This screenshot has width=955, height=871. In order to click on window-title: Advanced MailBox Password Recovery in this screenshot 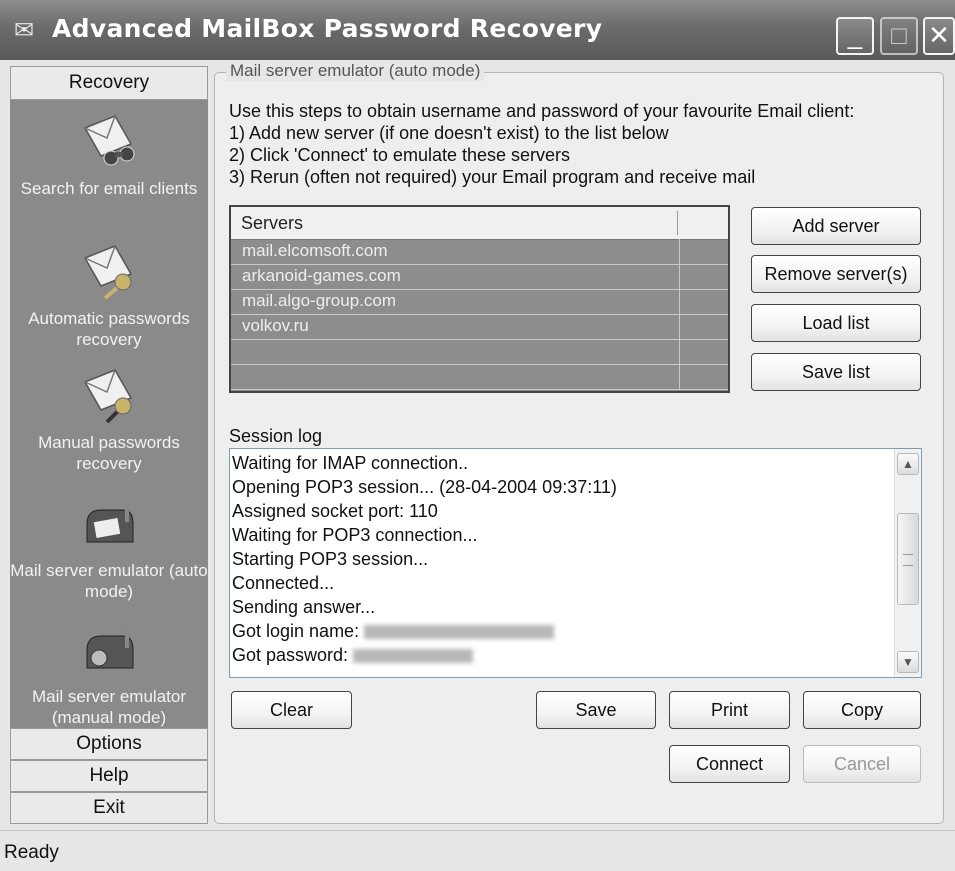, I will do `click(327, 28)`.